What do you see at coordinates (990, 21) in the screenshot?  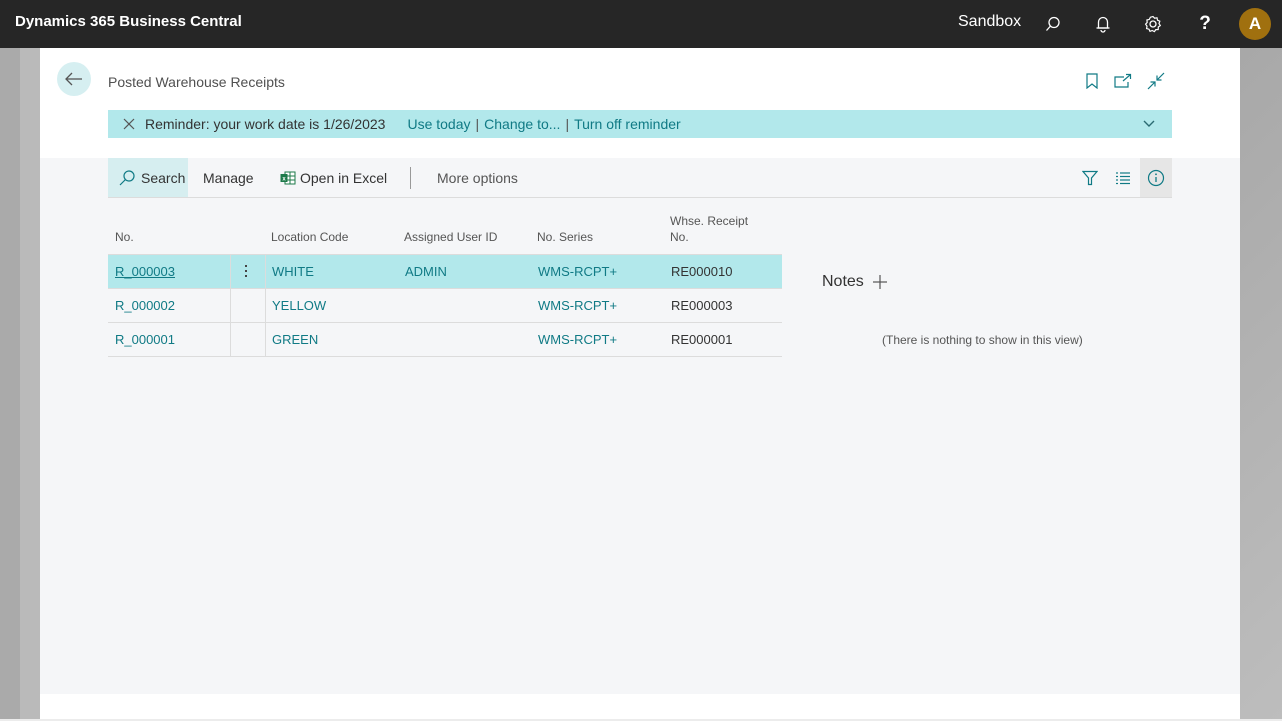 I see `environment-name: Sandbox` at bounding box center [990, 21].